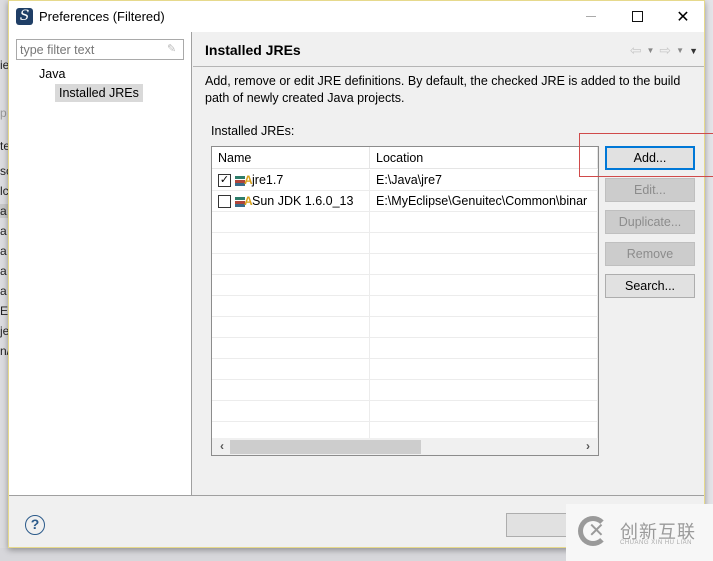 Image resolution: width=713 pixels, height=561 pixels. I want to click on horizontal-scrollbar: ‹ ›, so click(405, 446).